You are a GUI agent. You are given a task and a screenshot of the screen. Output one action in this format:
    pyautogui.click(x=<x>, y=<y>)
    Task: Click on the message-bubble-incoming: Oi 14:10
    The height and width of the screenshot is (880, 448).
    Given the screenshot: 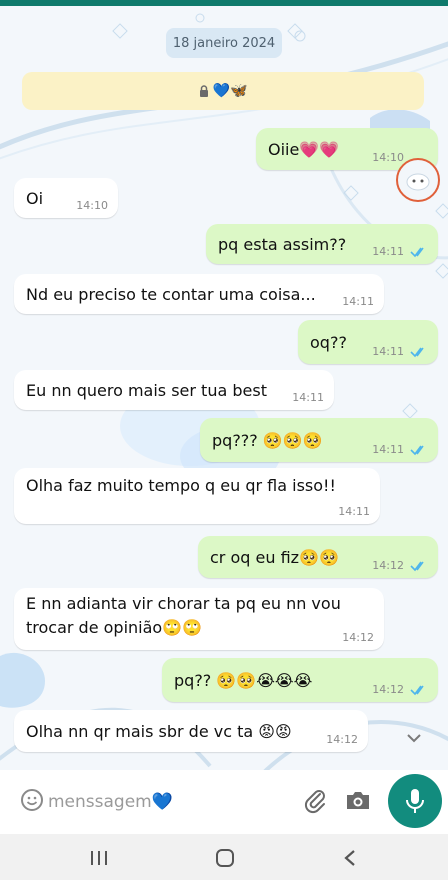 What is the action you would take?
    pyautogui.click(x=66, y=198)
    